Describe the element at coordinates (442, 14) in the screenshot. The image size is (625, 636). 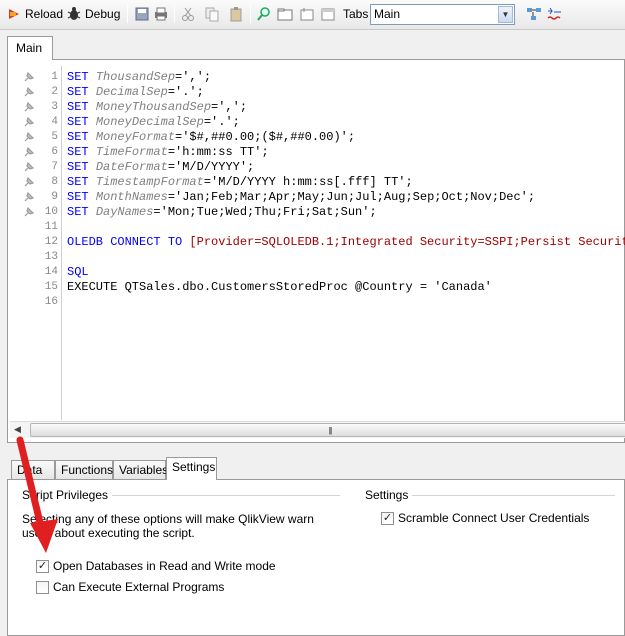
I see `tabs-dropdown: Main ▼` at that location.